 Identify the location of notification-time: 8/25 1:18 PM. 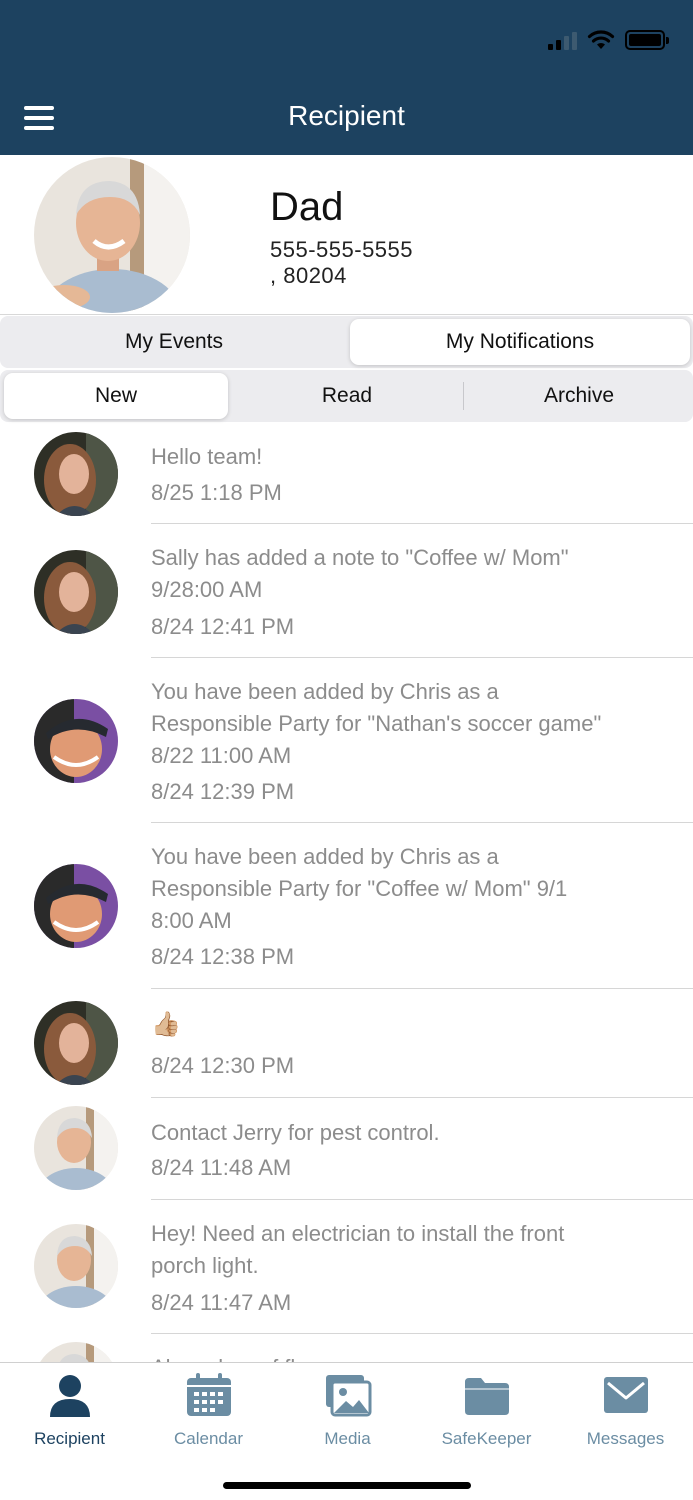
(216, 492).